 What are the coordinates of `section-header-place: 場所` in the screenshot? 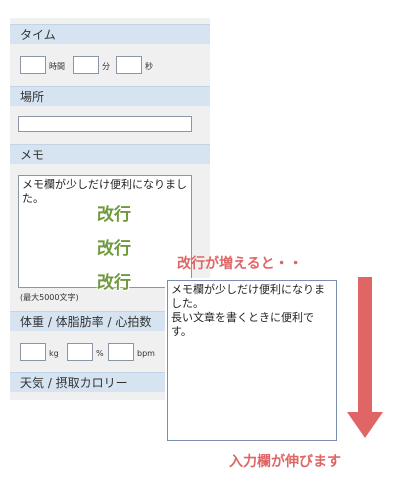 It's located at (110, 96).